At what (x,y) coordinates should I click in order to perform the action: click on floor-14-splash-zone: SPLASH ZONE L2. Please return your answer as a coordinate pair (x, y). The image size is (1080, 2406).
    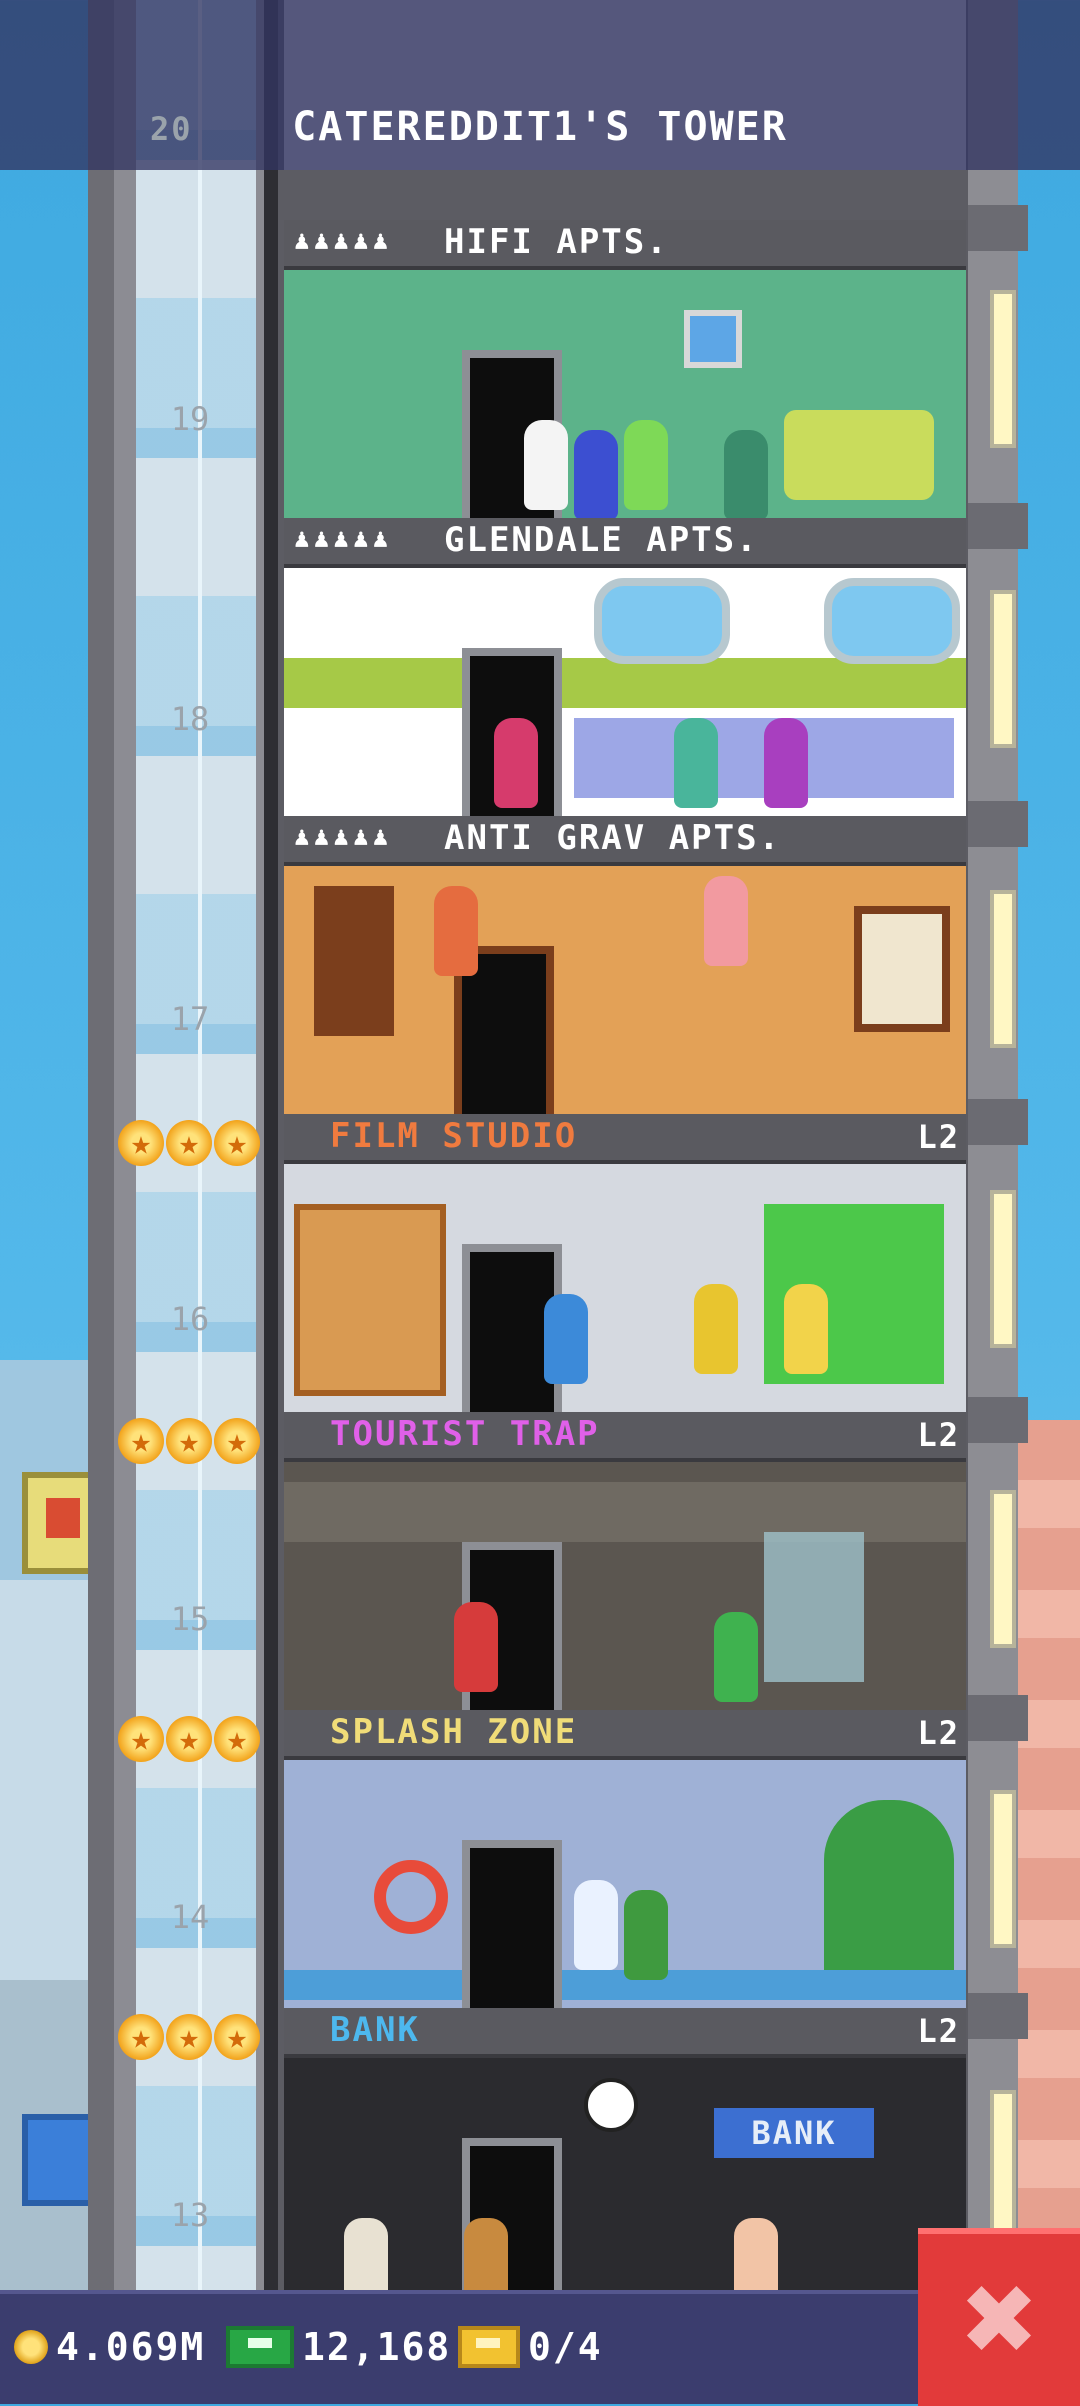
    Looking at the image, I should click on (625, 1859).